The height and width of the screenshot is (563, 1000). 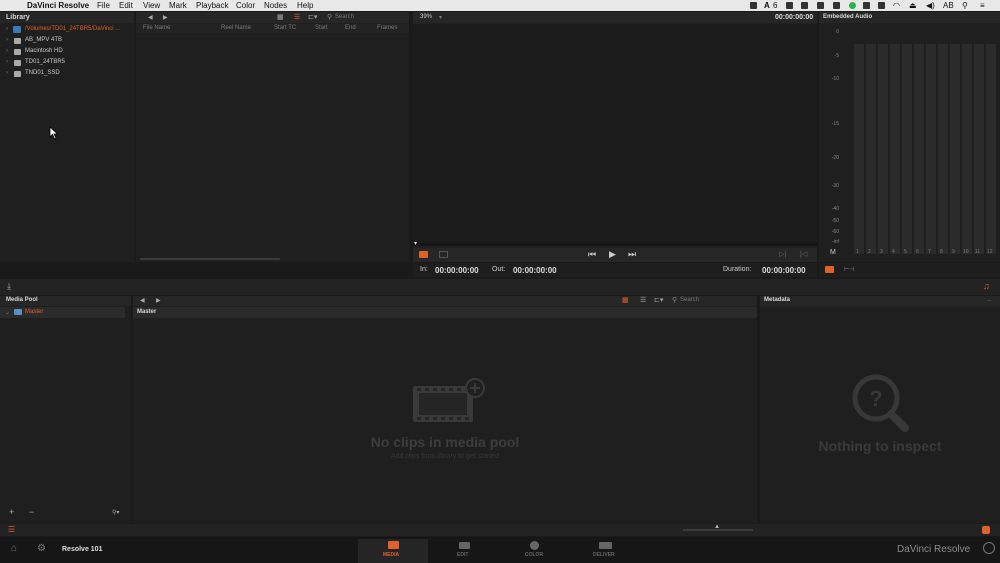 I want to click on menu-mark: Mark, so click(x=178, y=5).